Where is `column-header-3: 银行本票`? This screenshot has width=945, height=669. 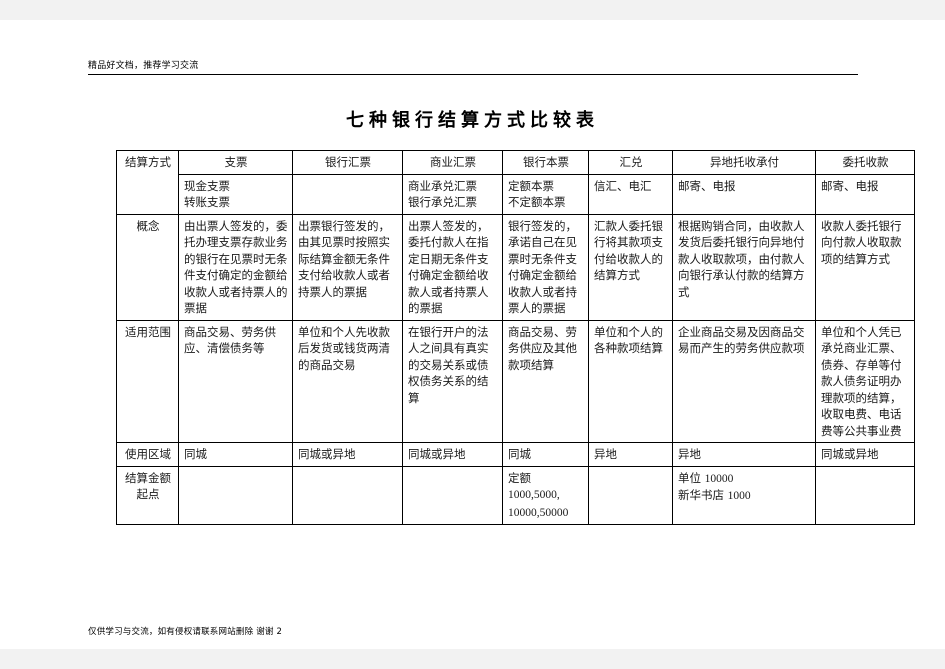
column-header-3: 银行本票 is located at coordinates (545, 162).